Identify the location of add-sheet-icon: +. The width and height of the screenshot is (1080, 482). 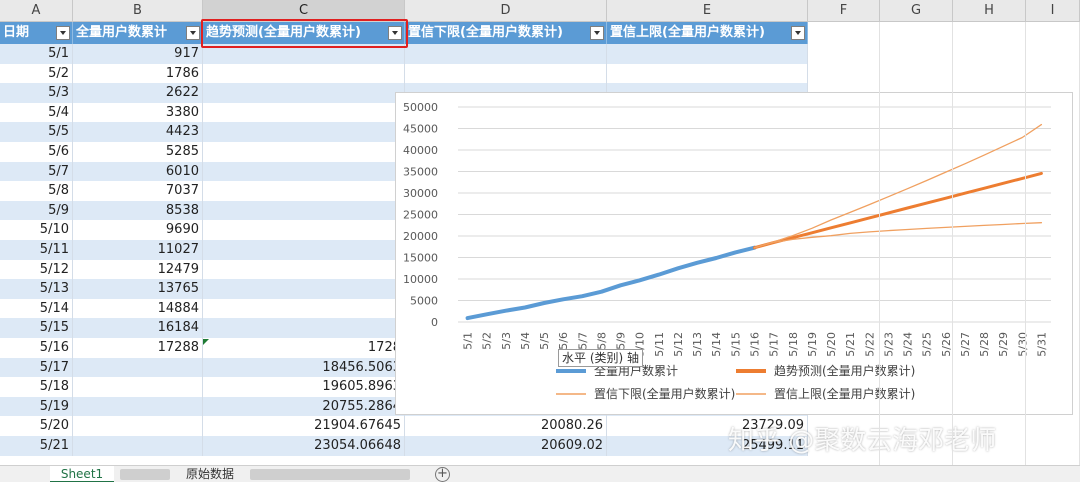
(442, 474).